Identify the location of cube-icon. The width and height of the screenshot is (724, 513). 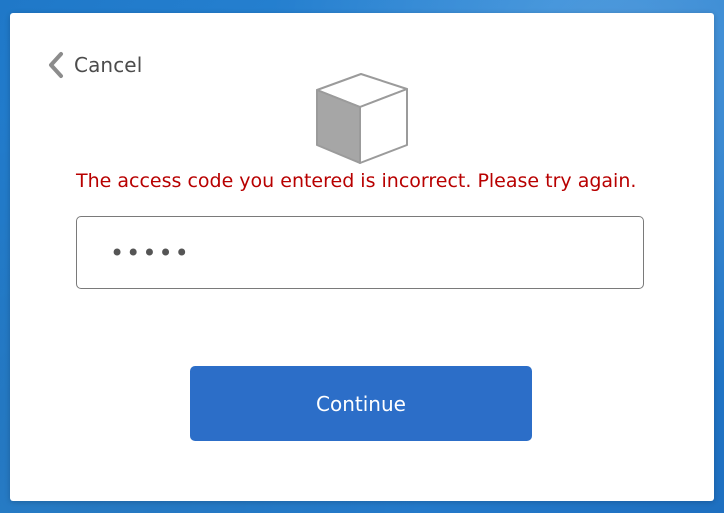
(362, 118).